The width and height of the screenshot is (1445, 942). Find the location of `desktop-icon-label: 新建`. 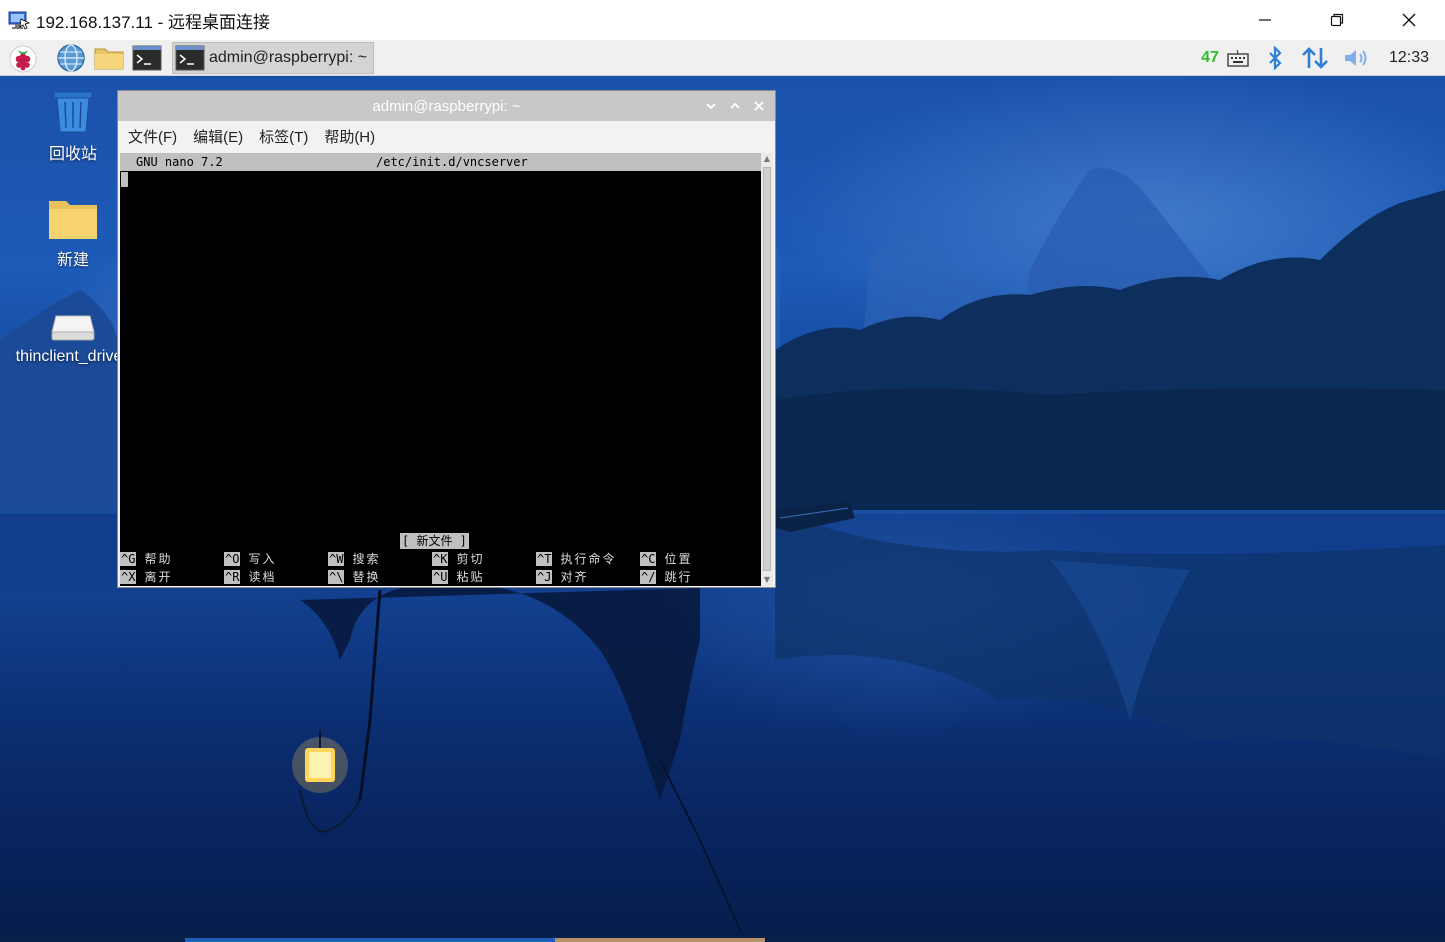

desktop-icon-label: 新建 is located at coordinates (72, 260).